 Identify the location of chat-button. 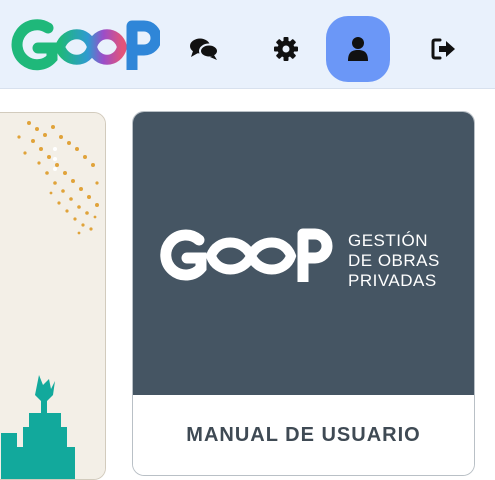
(204, 49).